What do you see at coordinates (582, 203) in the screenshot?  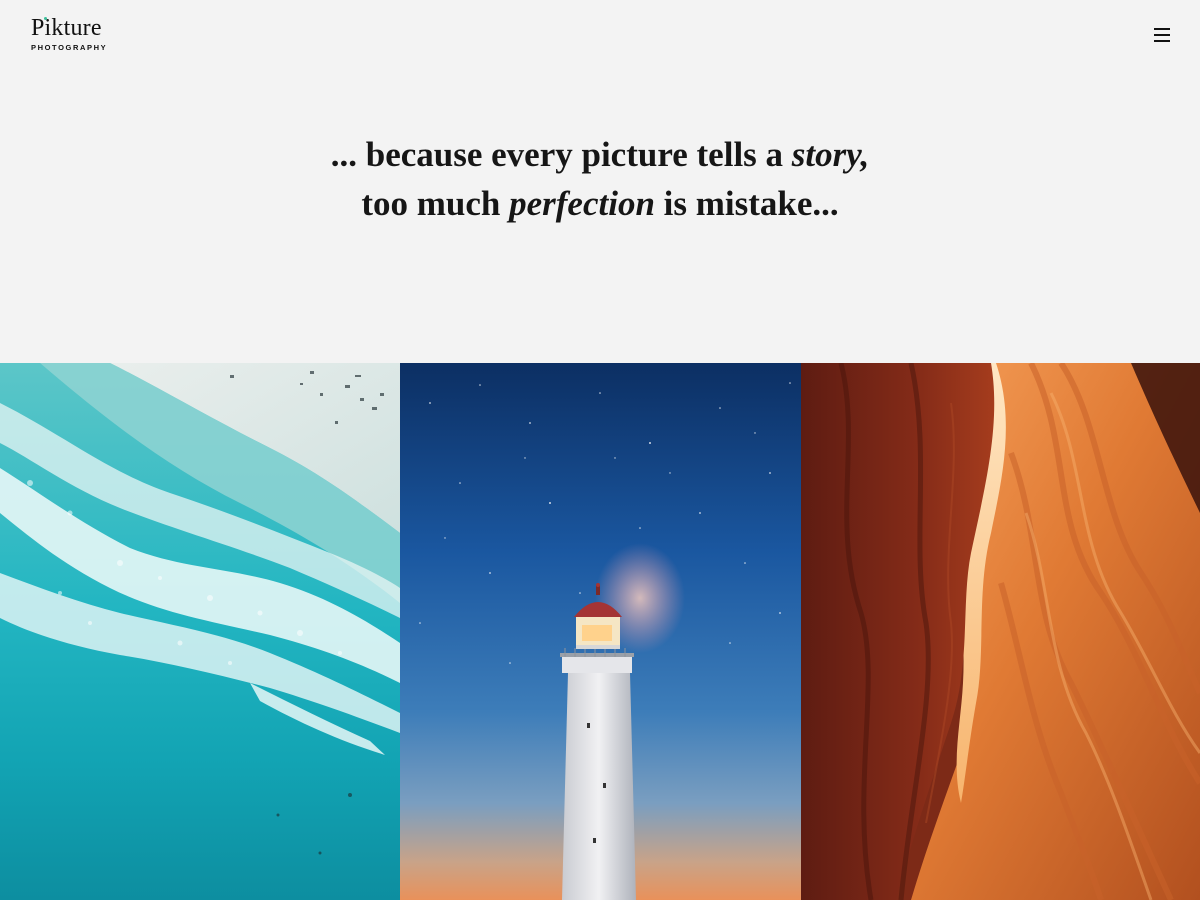 I see `tagline-emphasis-perfection: perfection` at bounding box center [582, 203].